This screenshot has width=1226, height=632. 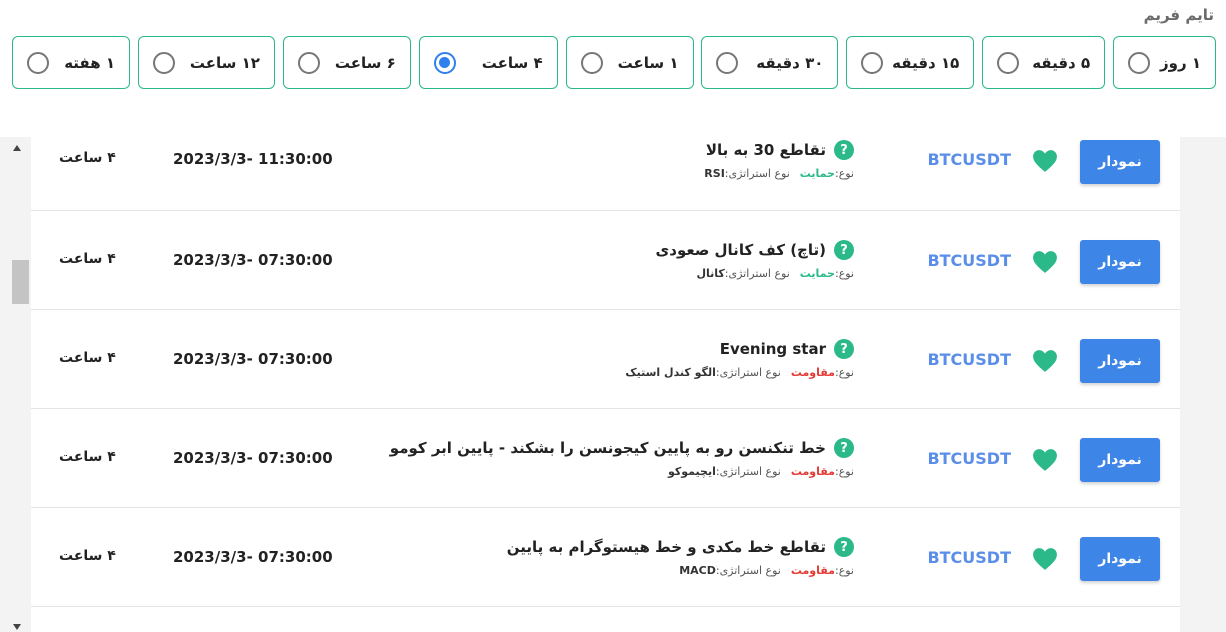 What do you see at coordinates (1061, 62) in the screenshot?
I see `timeframe-option-label: ۵ دقیقه` at bounding box center [1061, 62].